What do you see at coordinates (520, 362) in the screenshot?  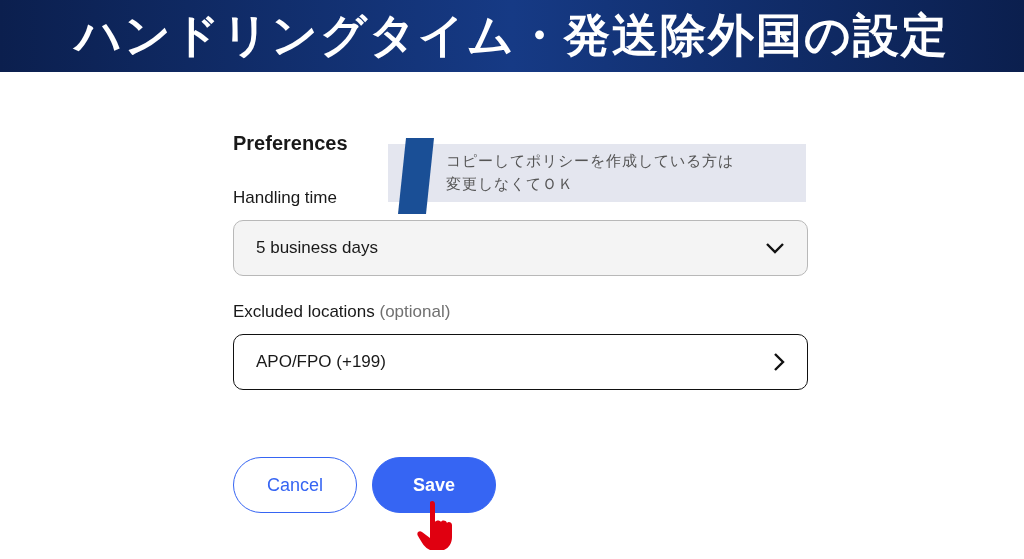 I see `excluded-locations-field: APO/FPO (+199)` at bounding box center [520, 362].